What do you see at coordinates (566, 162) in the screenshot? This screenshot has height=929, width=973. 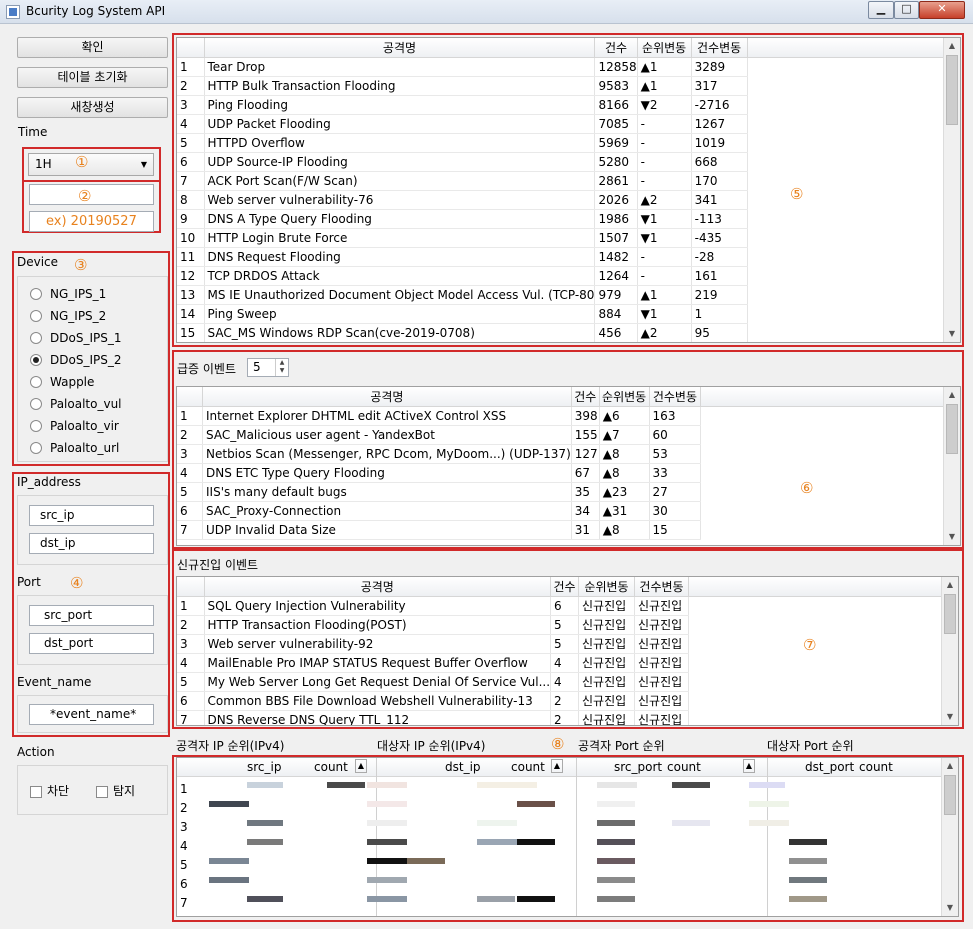 I see `table-row: 6 UDP Source-IP Flooding 5280-668` at bounding box center [566, 162].